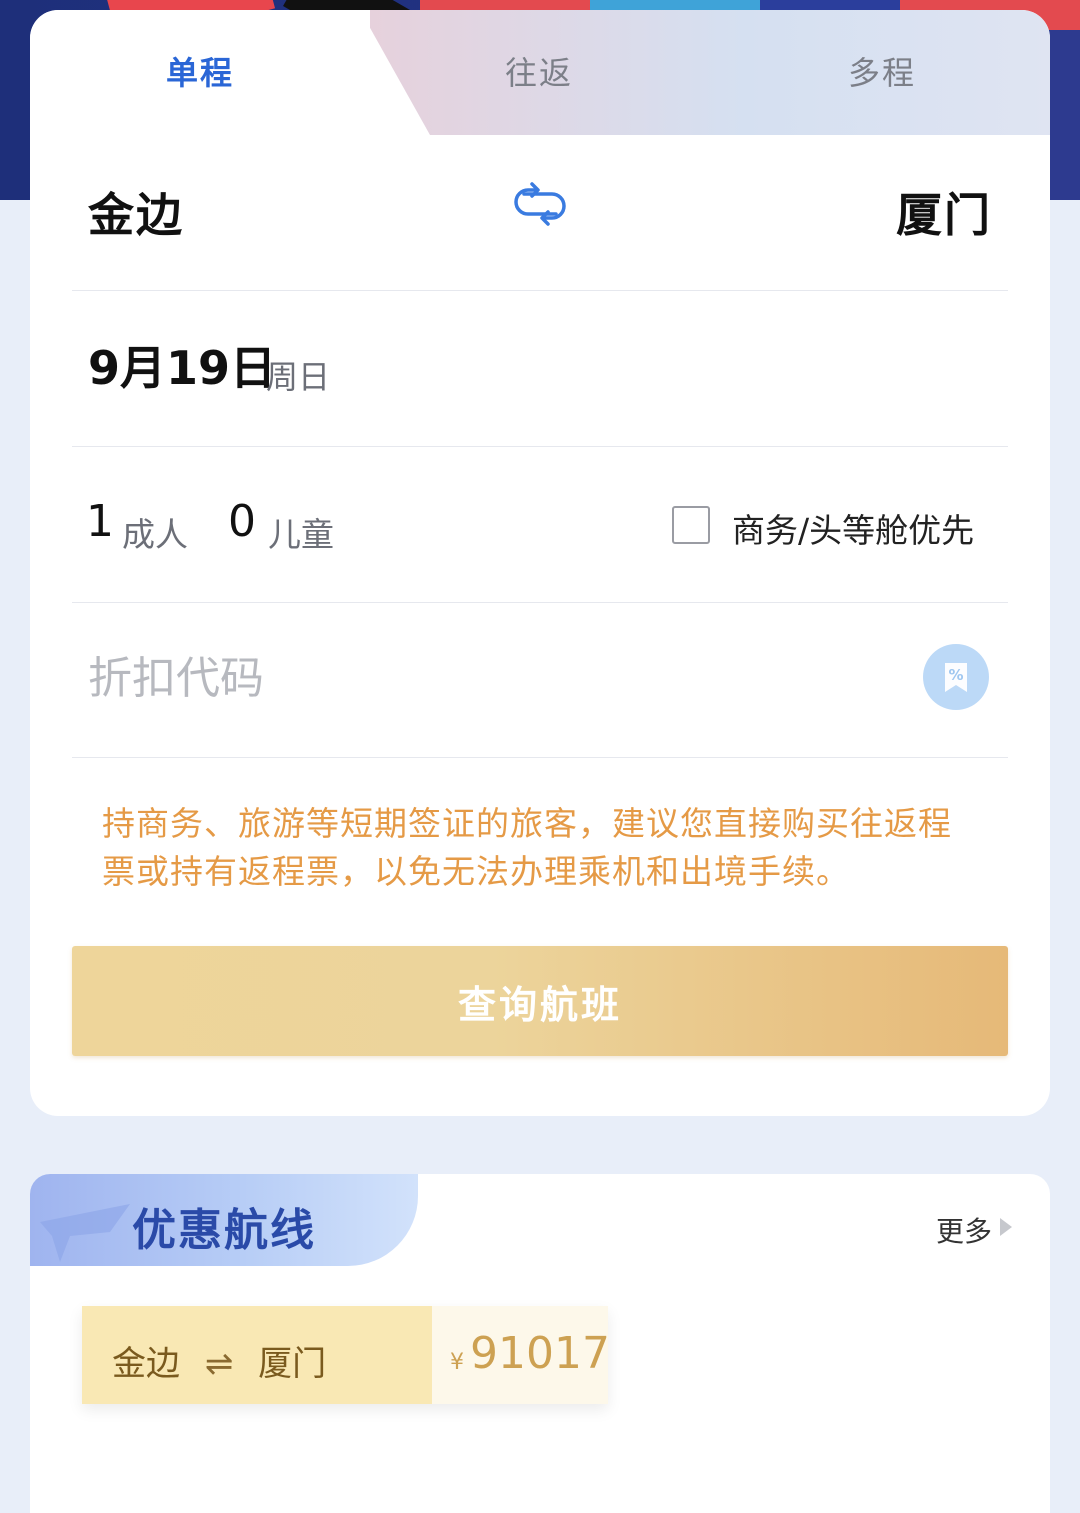 The width and height of the screenshot is (1080, 1513). Describe the element at coordinates (182, 365) in the screenshot. I see `departure-date: 9月19日` at that location.